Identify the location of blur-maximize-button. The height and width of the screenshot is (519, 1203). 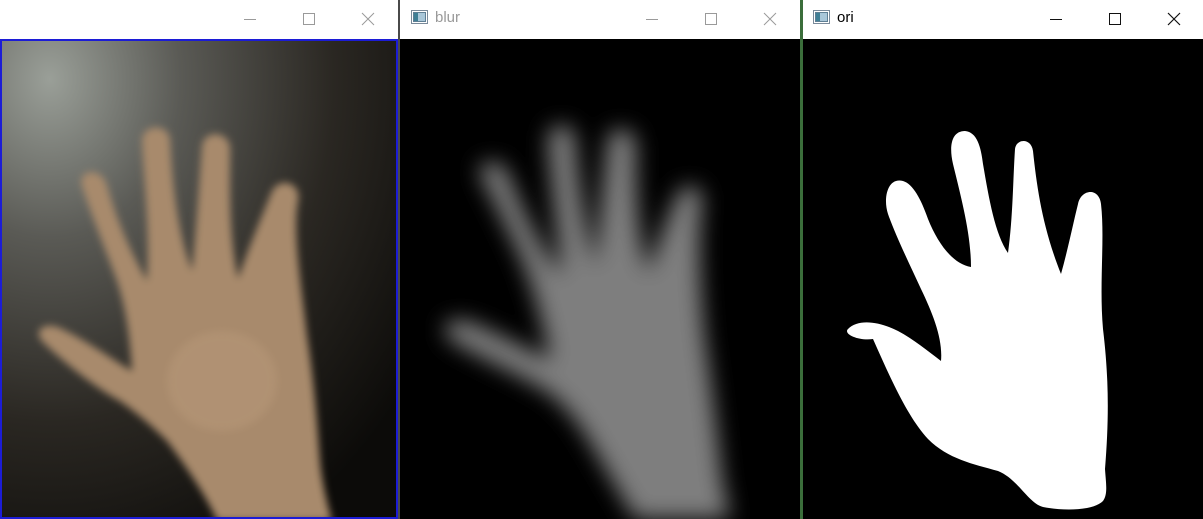
(711, 19).